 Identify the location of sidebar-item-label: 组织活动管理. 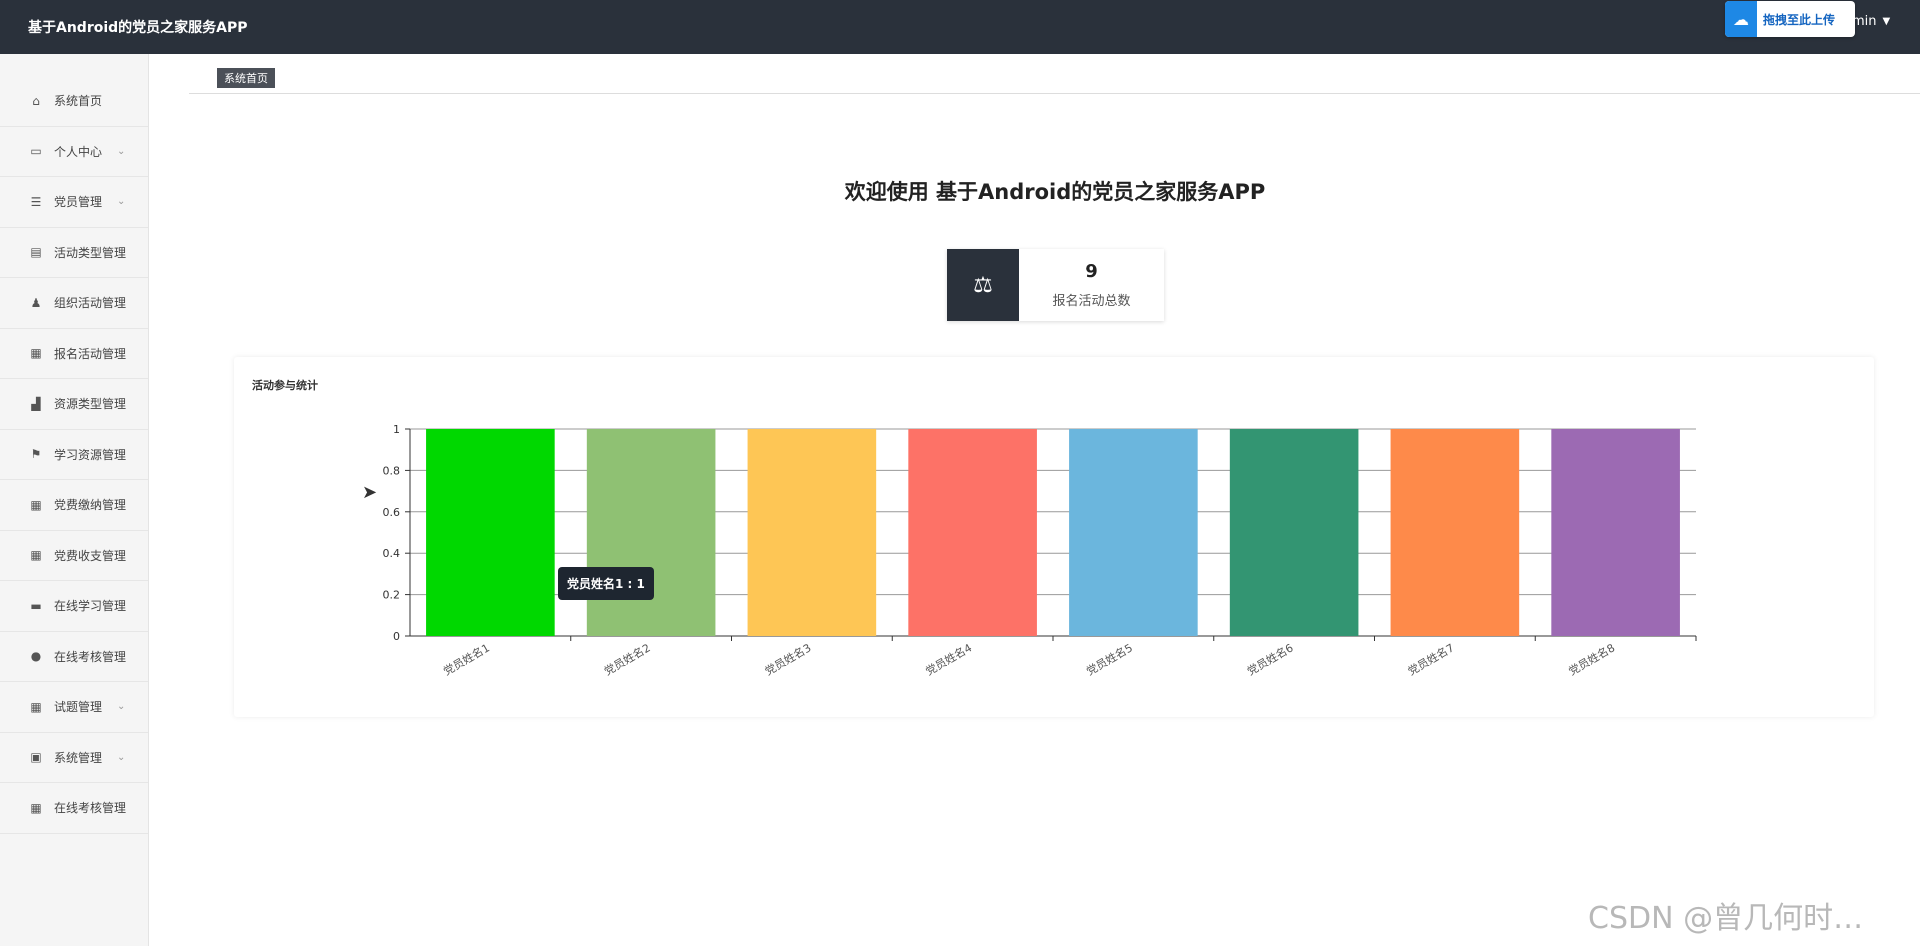
(90, 303).